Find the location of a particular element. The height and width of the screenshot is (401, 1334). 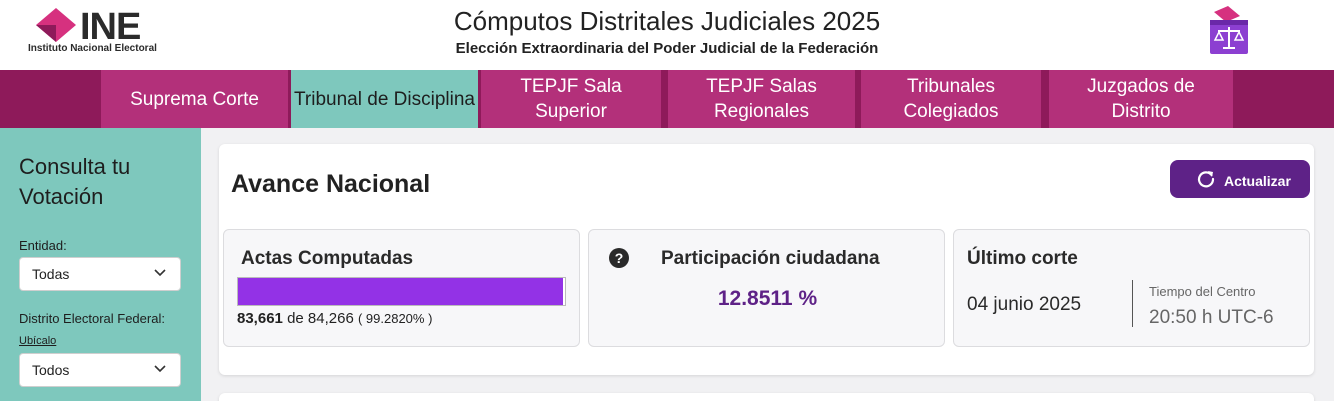

refresh-label: Actualizar is located at coordinates (1257, 181).